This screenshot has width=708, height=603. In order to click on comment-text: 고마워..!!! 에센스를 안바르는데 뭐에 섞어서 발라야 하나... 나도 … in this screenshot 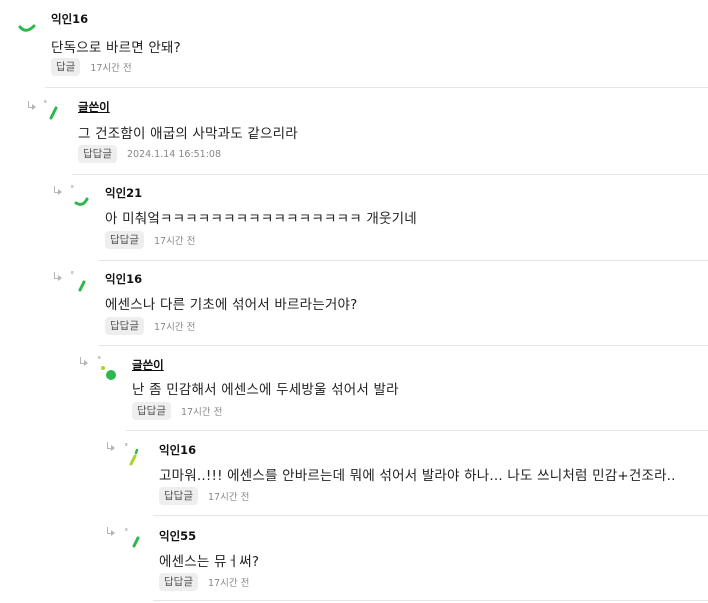, I will do `click(417, 476)`.